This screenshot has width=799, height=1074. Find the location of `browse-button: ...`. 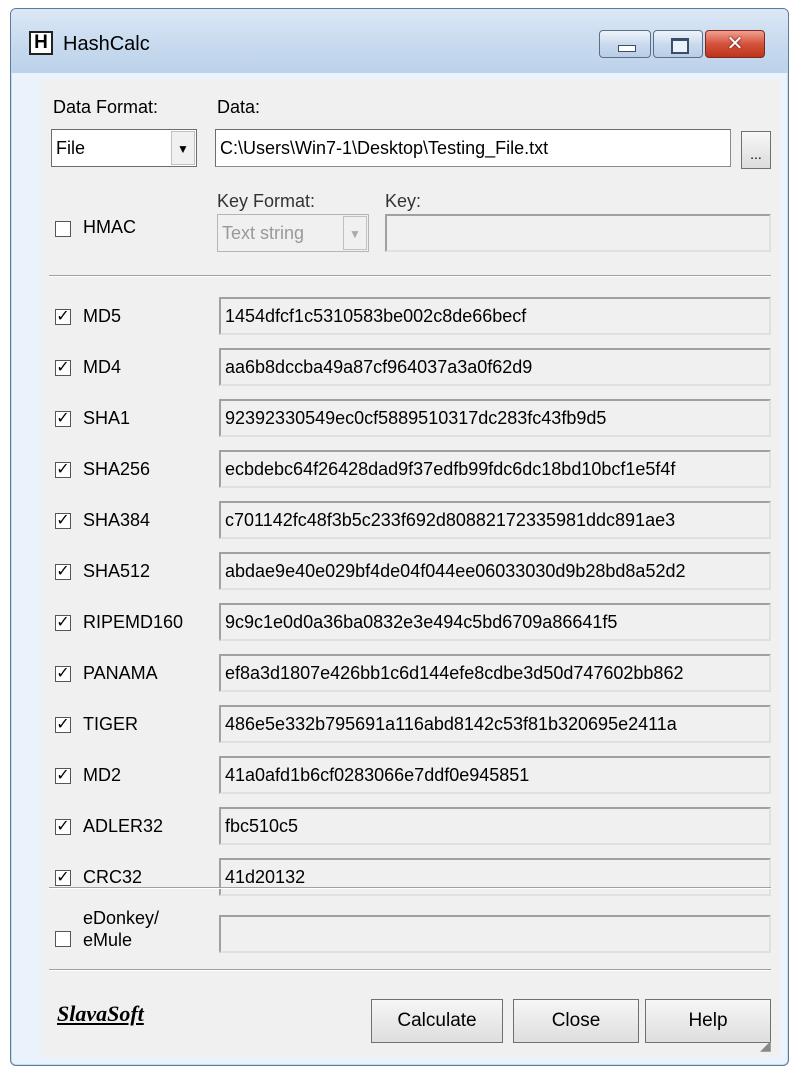

browse-button: ... is located at coordinates (756, 150).